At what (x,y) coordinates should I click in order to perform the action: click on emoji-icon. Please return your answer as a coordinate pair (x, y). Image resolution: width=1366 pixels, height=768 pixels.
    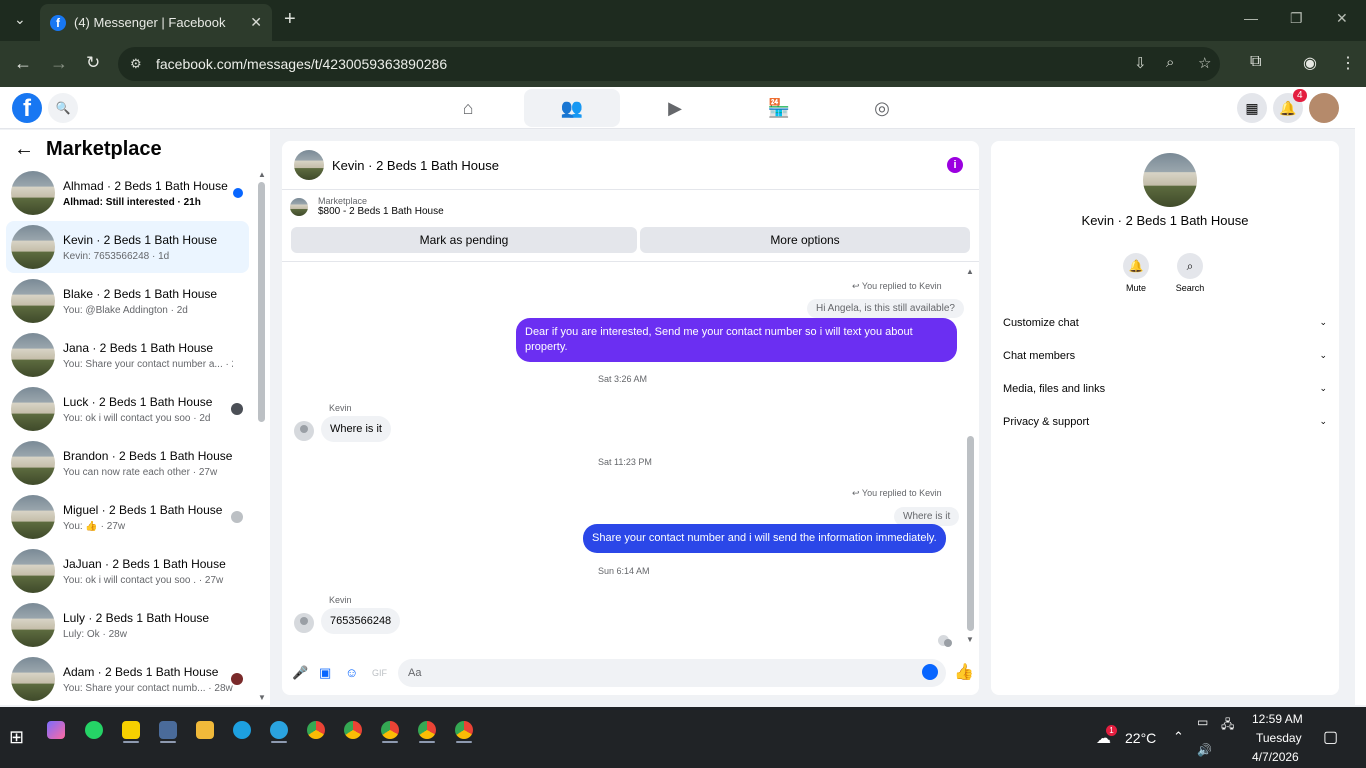
    Looking at the image, I should click on (930, 672).